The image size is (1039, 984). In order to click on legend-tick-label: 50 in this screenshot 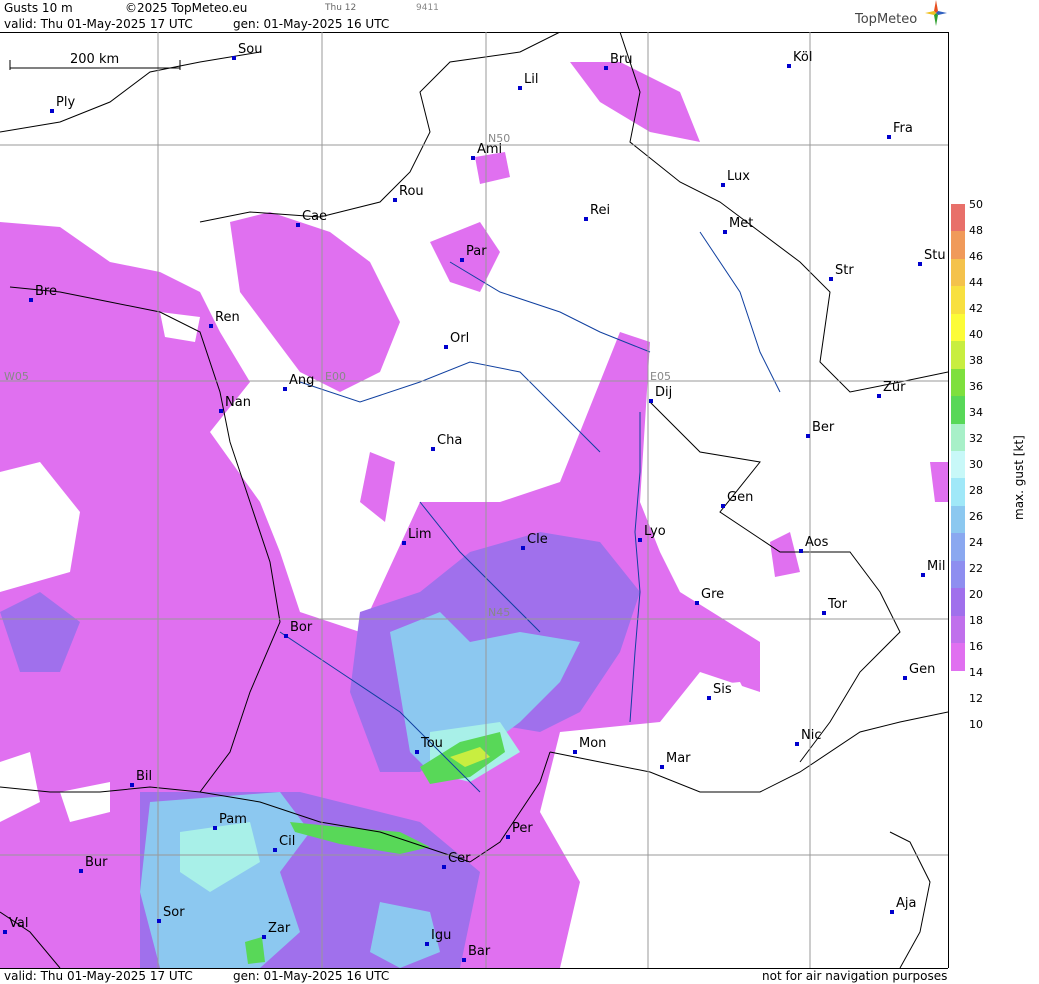, I will do `click(976, 204)`.